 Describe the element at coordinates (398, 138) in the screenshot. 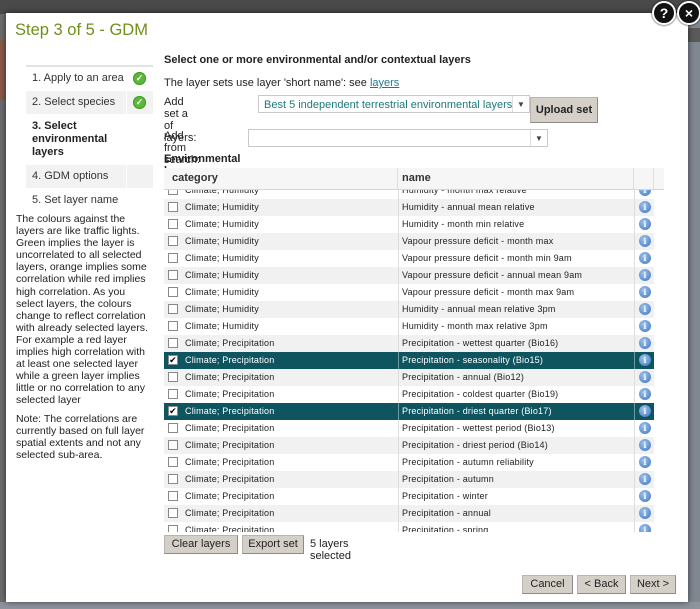

I see `layer-search-input: ▼` at that location.